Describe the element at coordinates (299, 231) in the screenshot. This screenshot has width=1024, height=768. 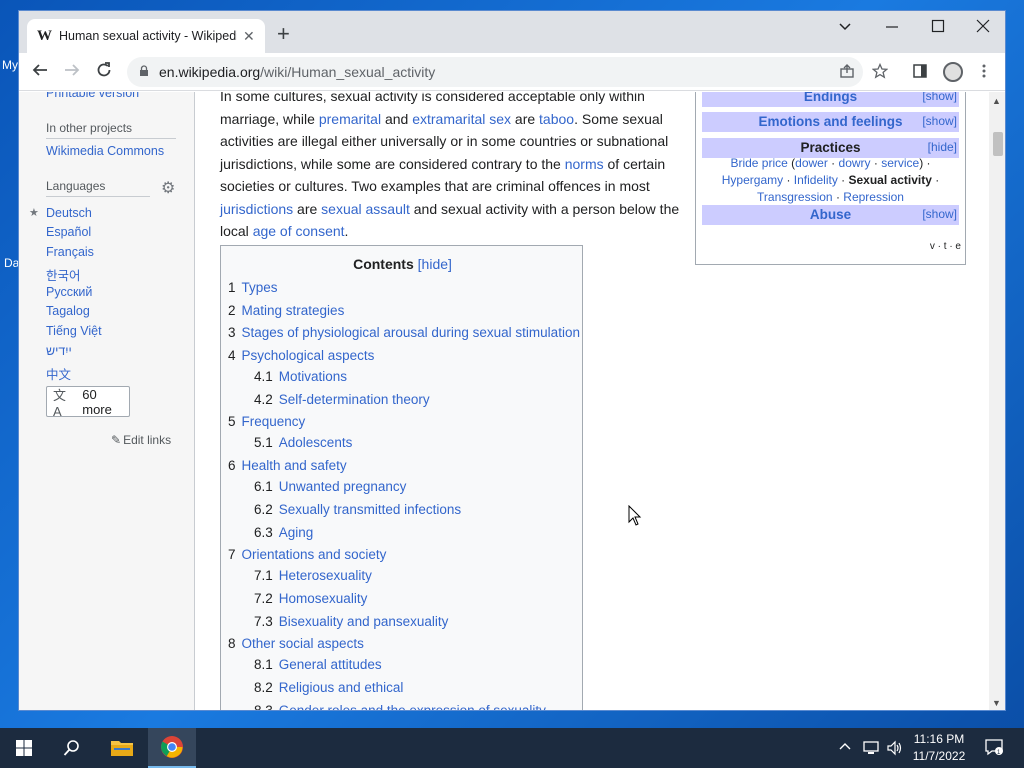
I see `age-of-consent-link: age of consent` at that location.